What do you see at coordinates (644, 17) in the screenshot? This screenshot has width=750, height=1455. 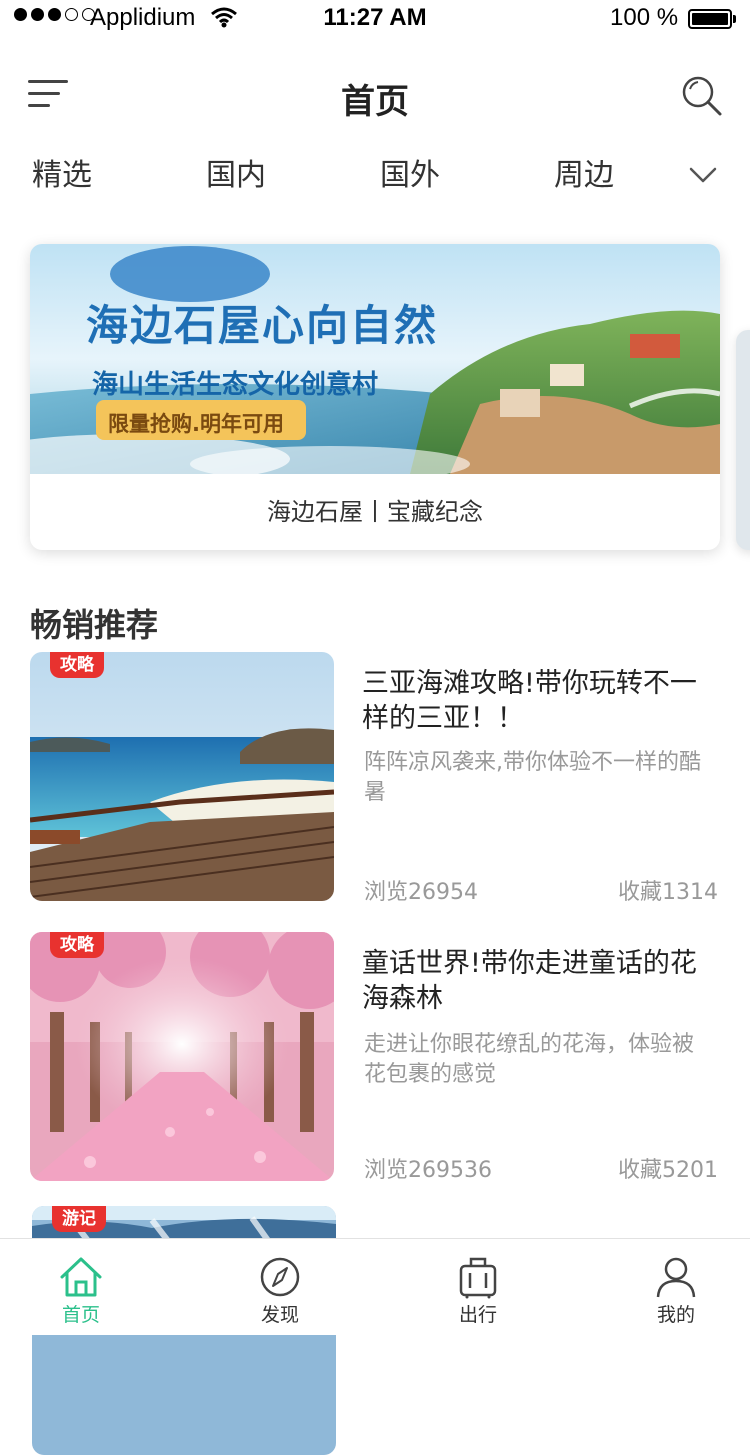 I see `battery-percent: 100 %` at bounding box center [644, 17].